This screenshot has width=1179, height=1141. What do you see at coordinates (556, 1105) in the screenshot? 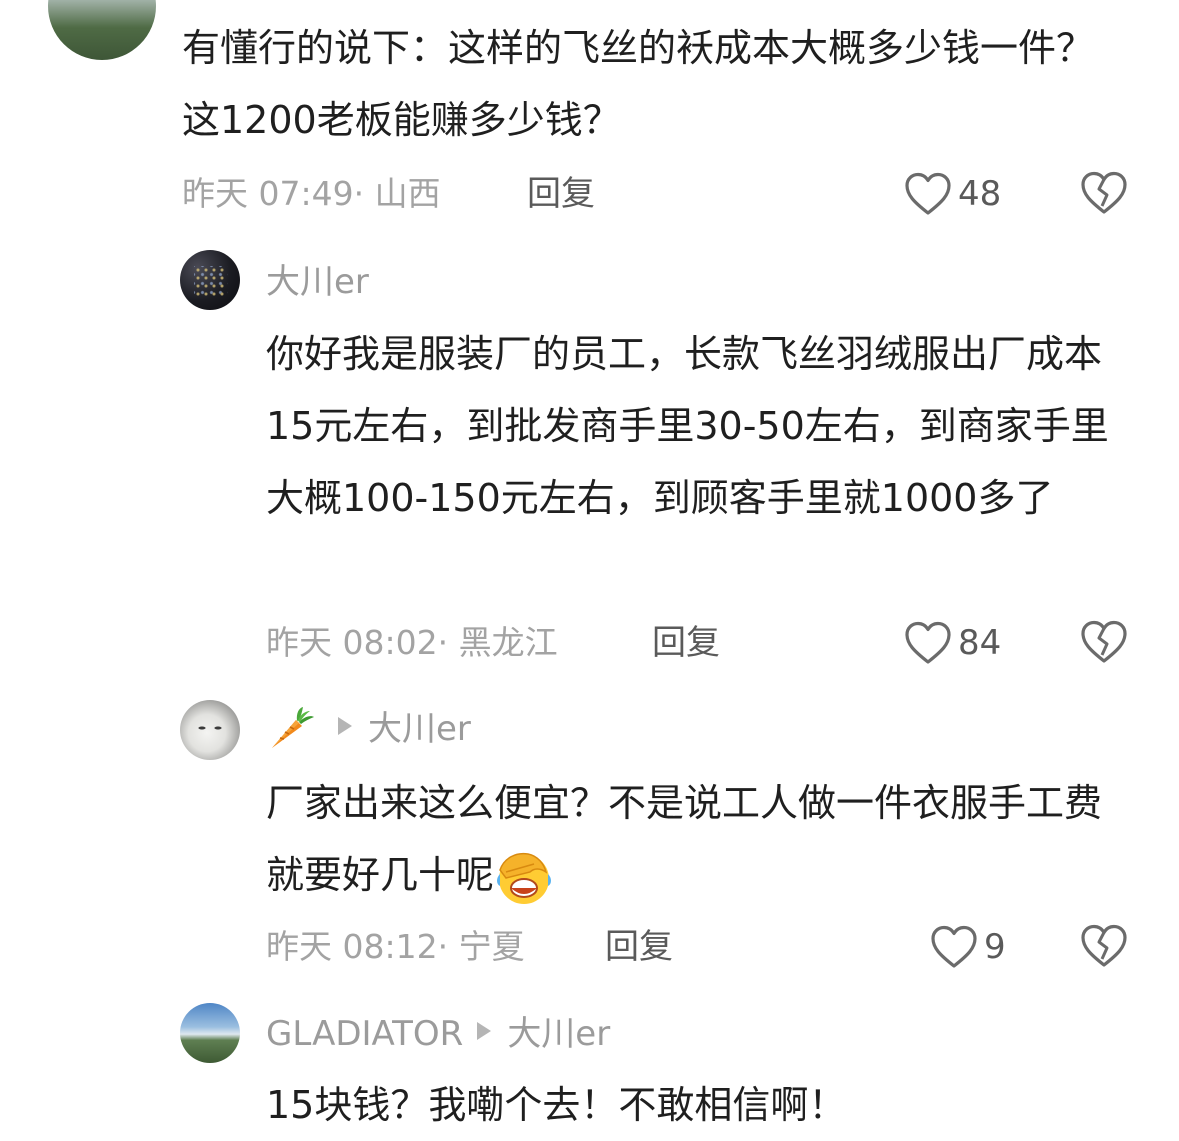
I see `comment-text: 15块钱？我嘞个去！不敢相信啊！` at bounding box center [556, 1105].